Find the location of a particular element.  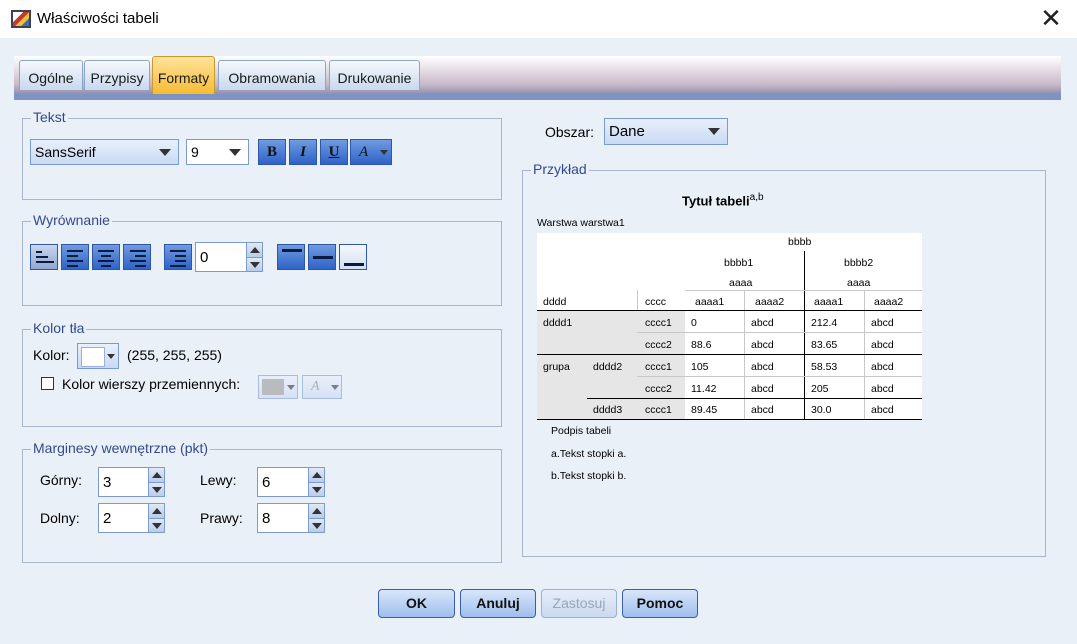

background-color-group-label: Kolor tła is located at coordinates (59, 328).